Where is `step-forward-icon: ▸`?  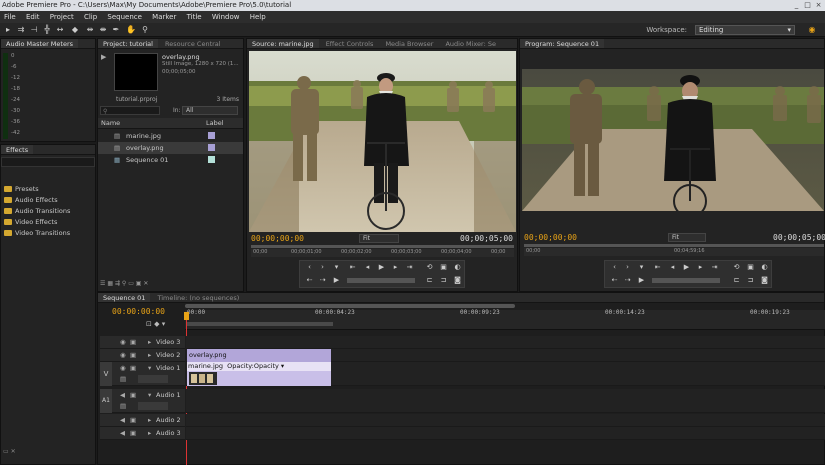 step-forward-icon: ▸ is located at coordinates (700, 267).